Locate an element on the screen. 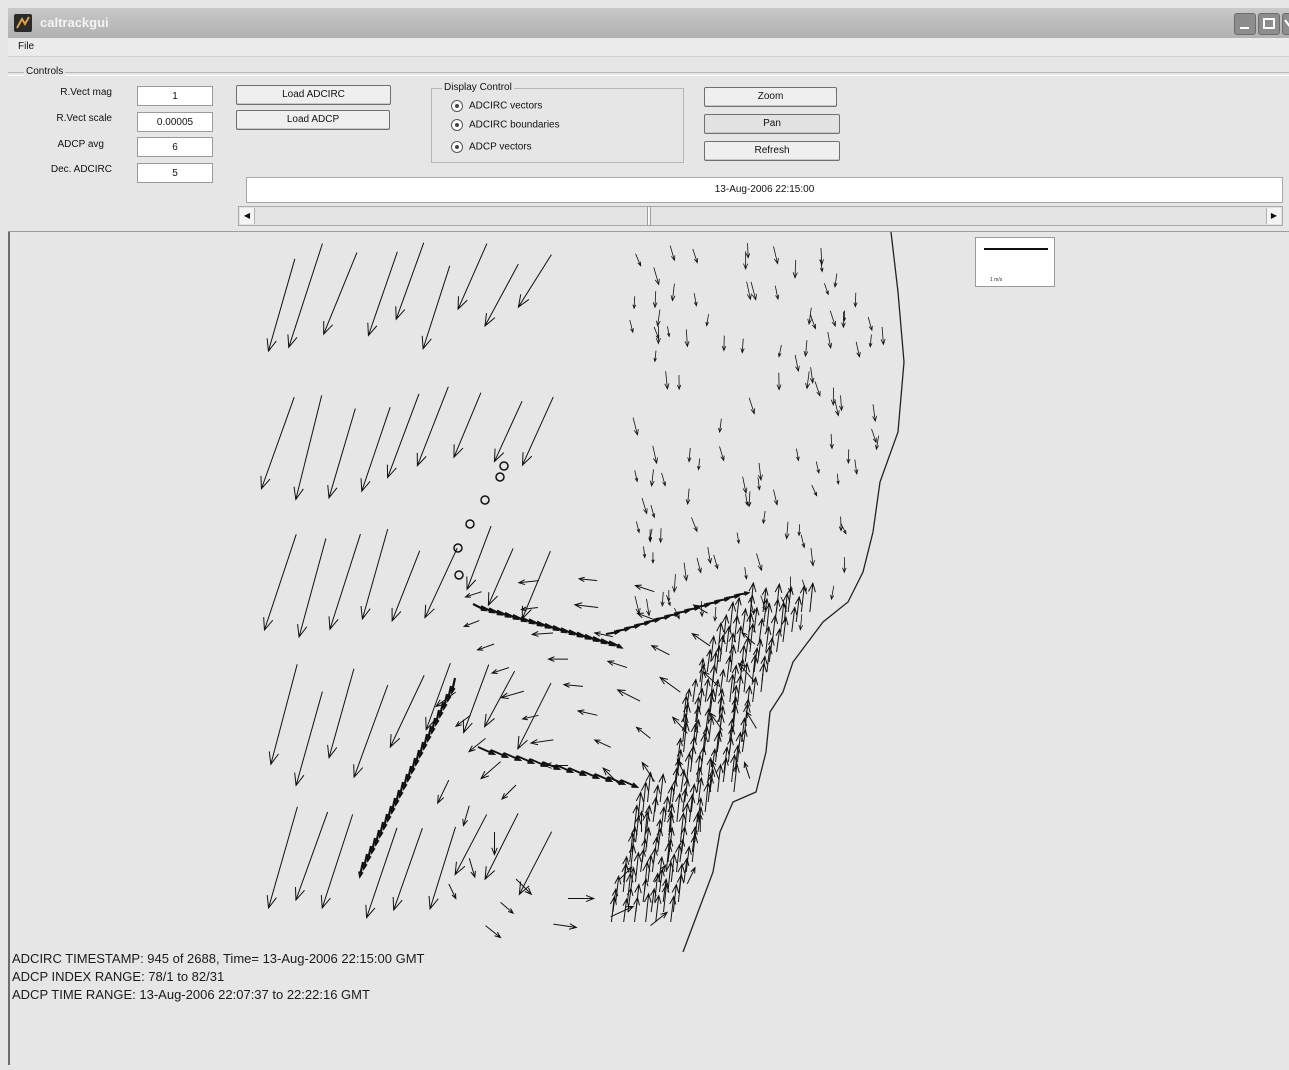  close-icon is located at coordinates (1285, 24).